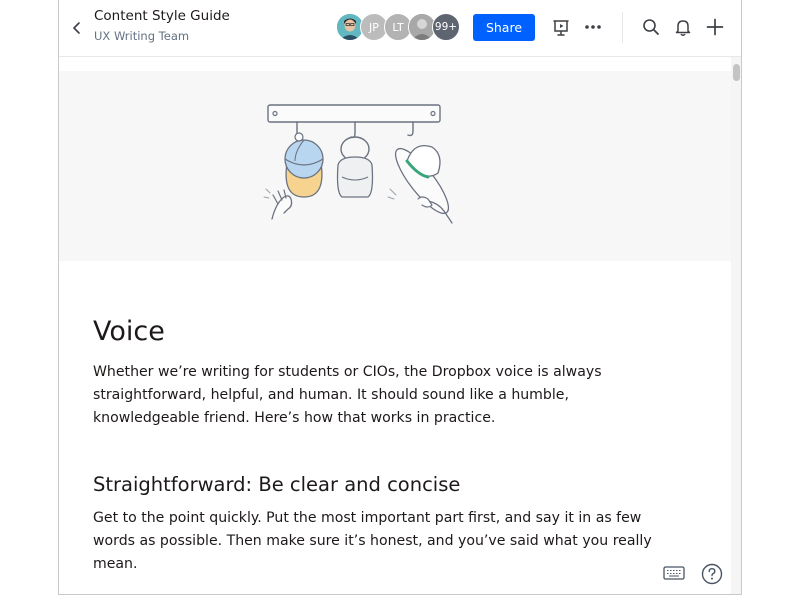  I want to click on share-button: Share, so click(504, 27).